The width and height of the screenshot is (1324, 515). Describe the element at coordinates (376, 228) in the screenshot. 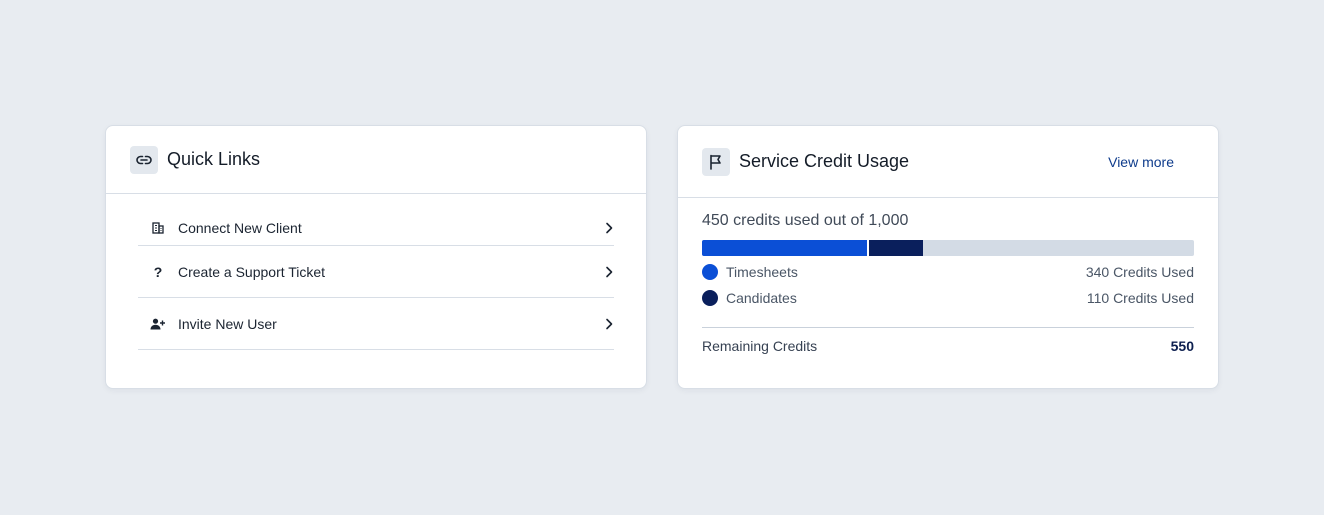

I see `connect-new-client-link: Connect New Client` at that location.